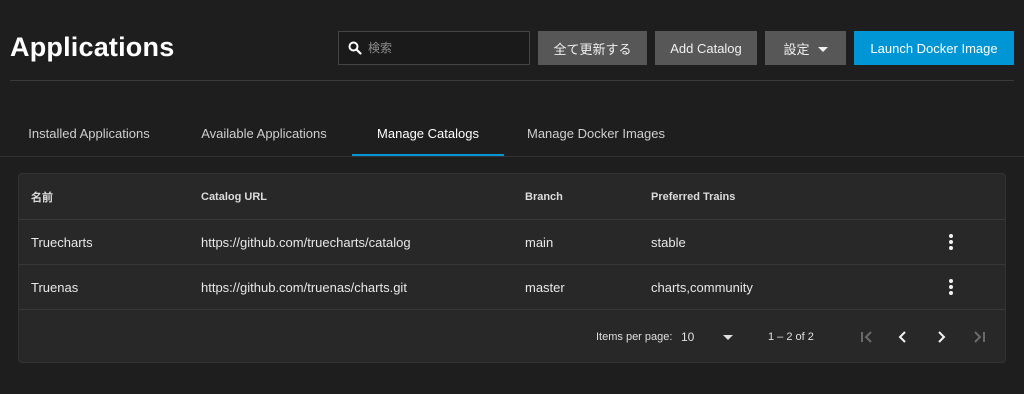 The image size is (1024, 394). I want to click on active-tab-indicator, so click(428, 155).